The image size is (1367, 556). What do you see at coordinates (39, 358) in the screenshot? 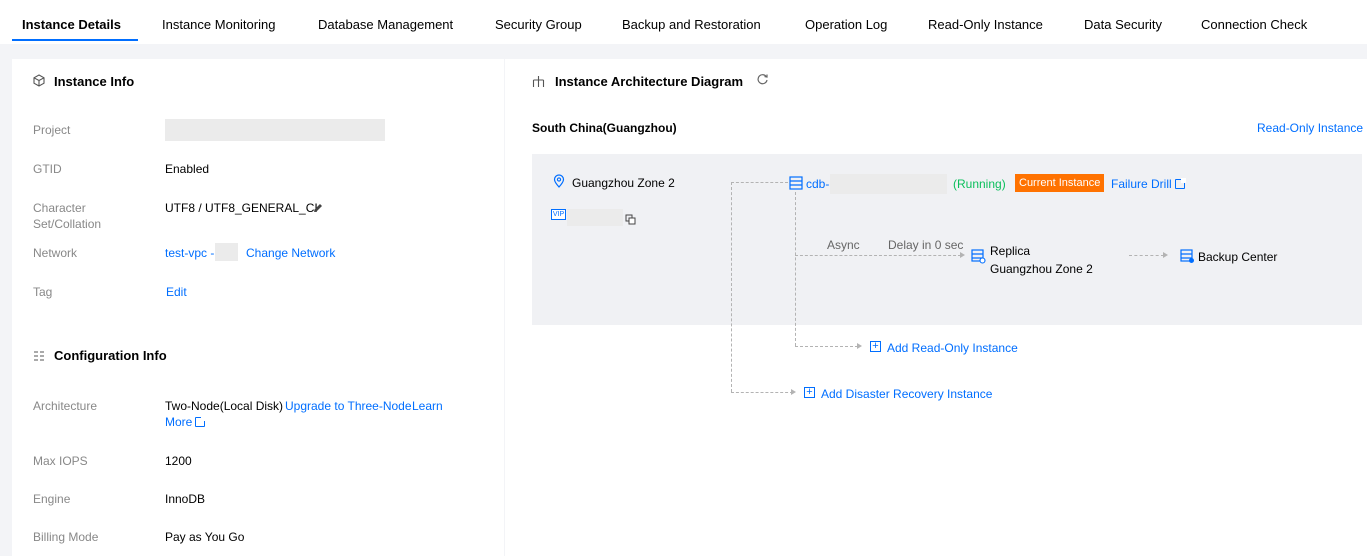
I see `list-config-icon` at bounding box center [39, 358].